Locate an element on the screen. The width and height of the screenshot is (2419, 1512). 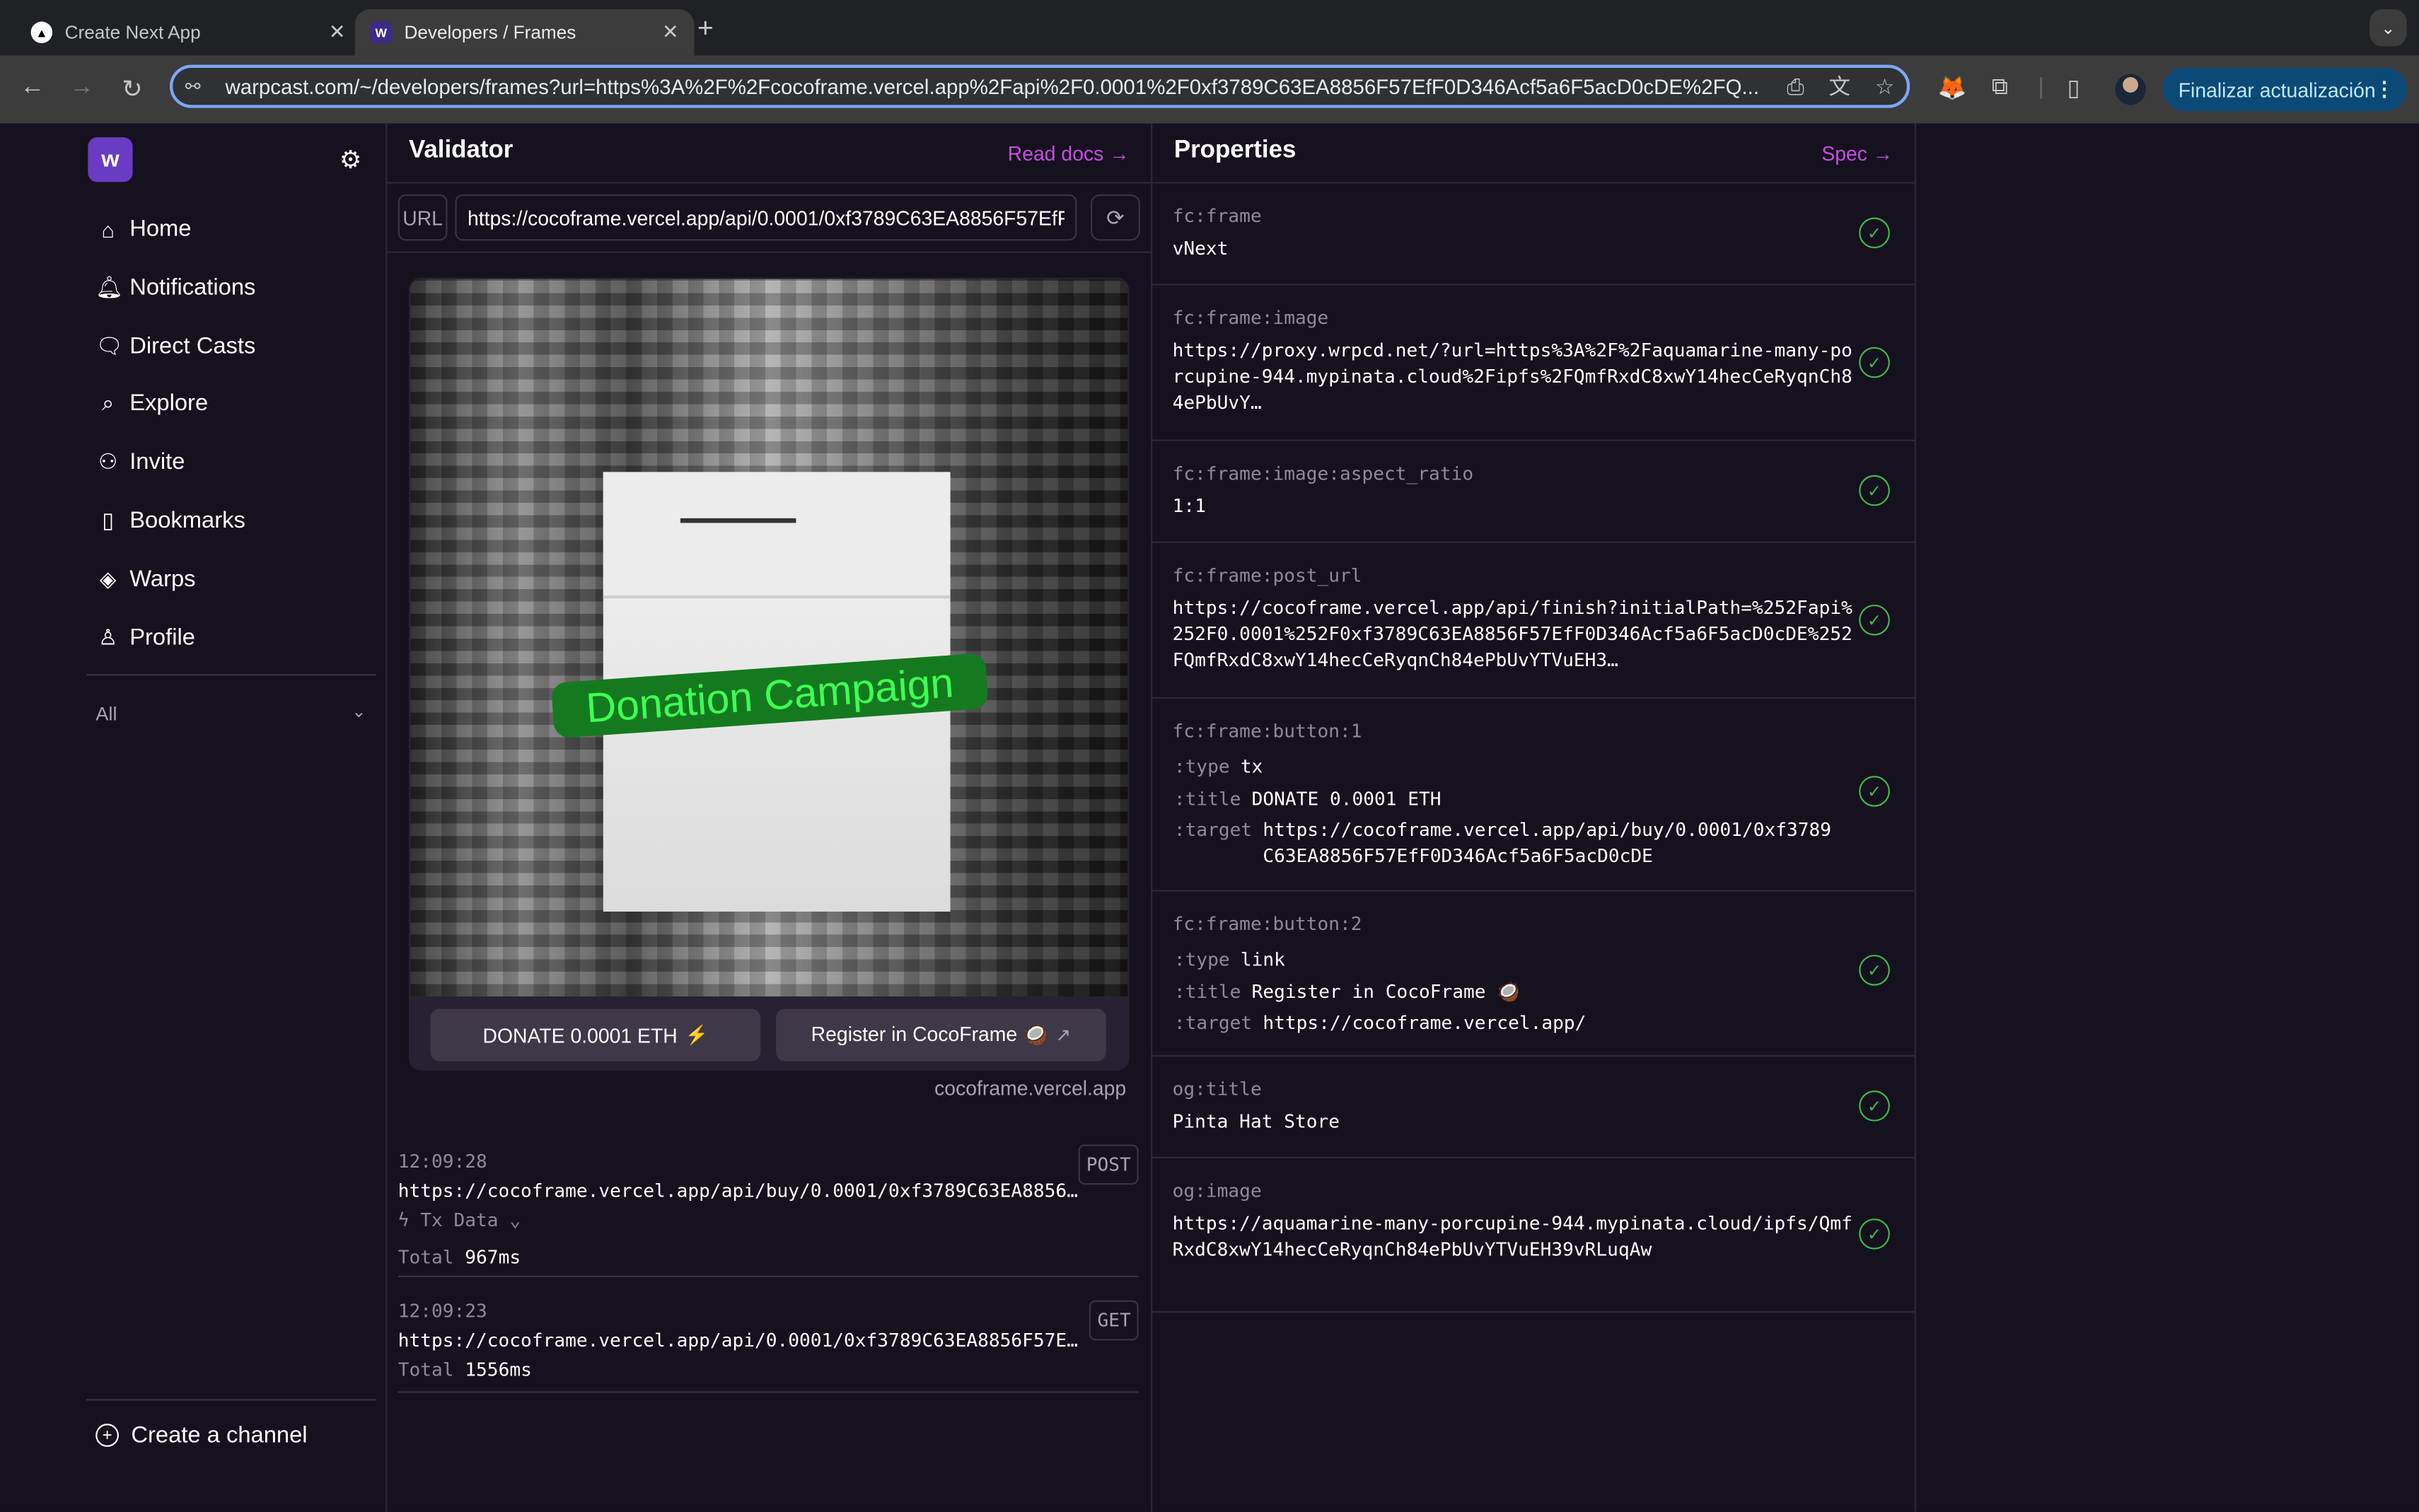
sidebar-item-home: ⌂ Home is located at coordinates (143, 229).